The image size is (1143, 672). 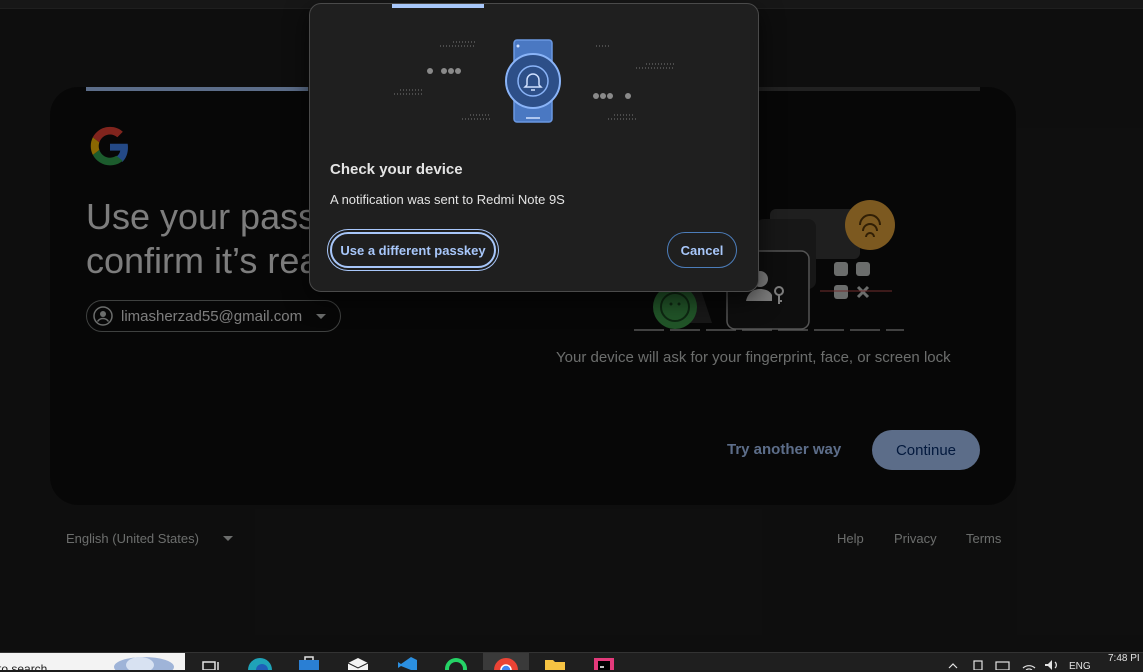 I want to click on phone-bell-icon, so click(x=533, y=81).